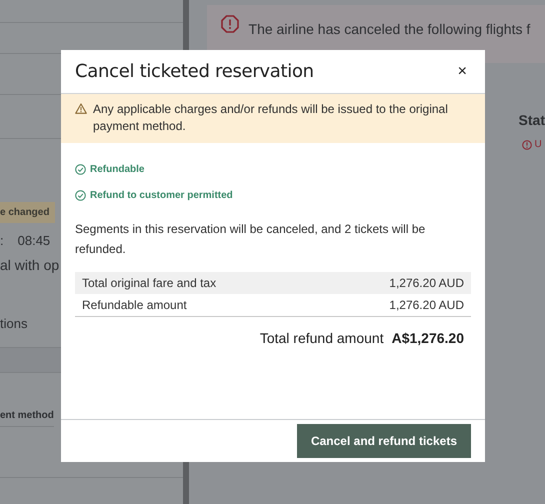 The width and height of the screenshot is (545, 504). Describe the element at coordinates (538, 145) in the screenshot. I see `status-text: U` at that location.